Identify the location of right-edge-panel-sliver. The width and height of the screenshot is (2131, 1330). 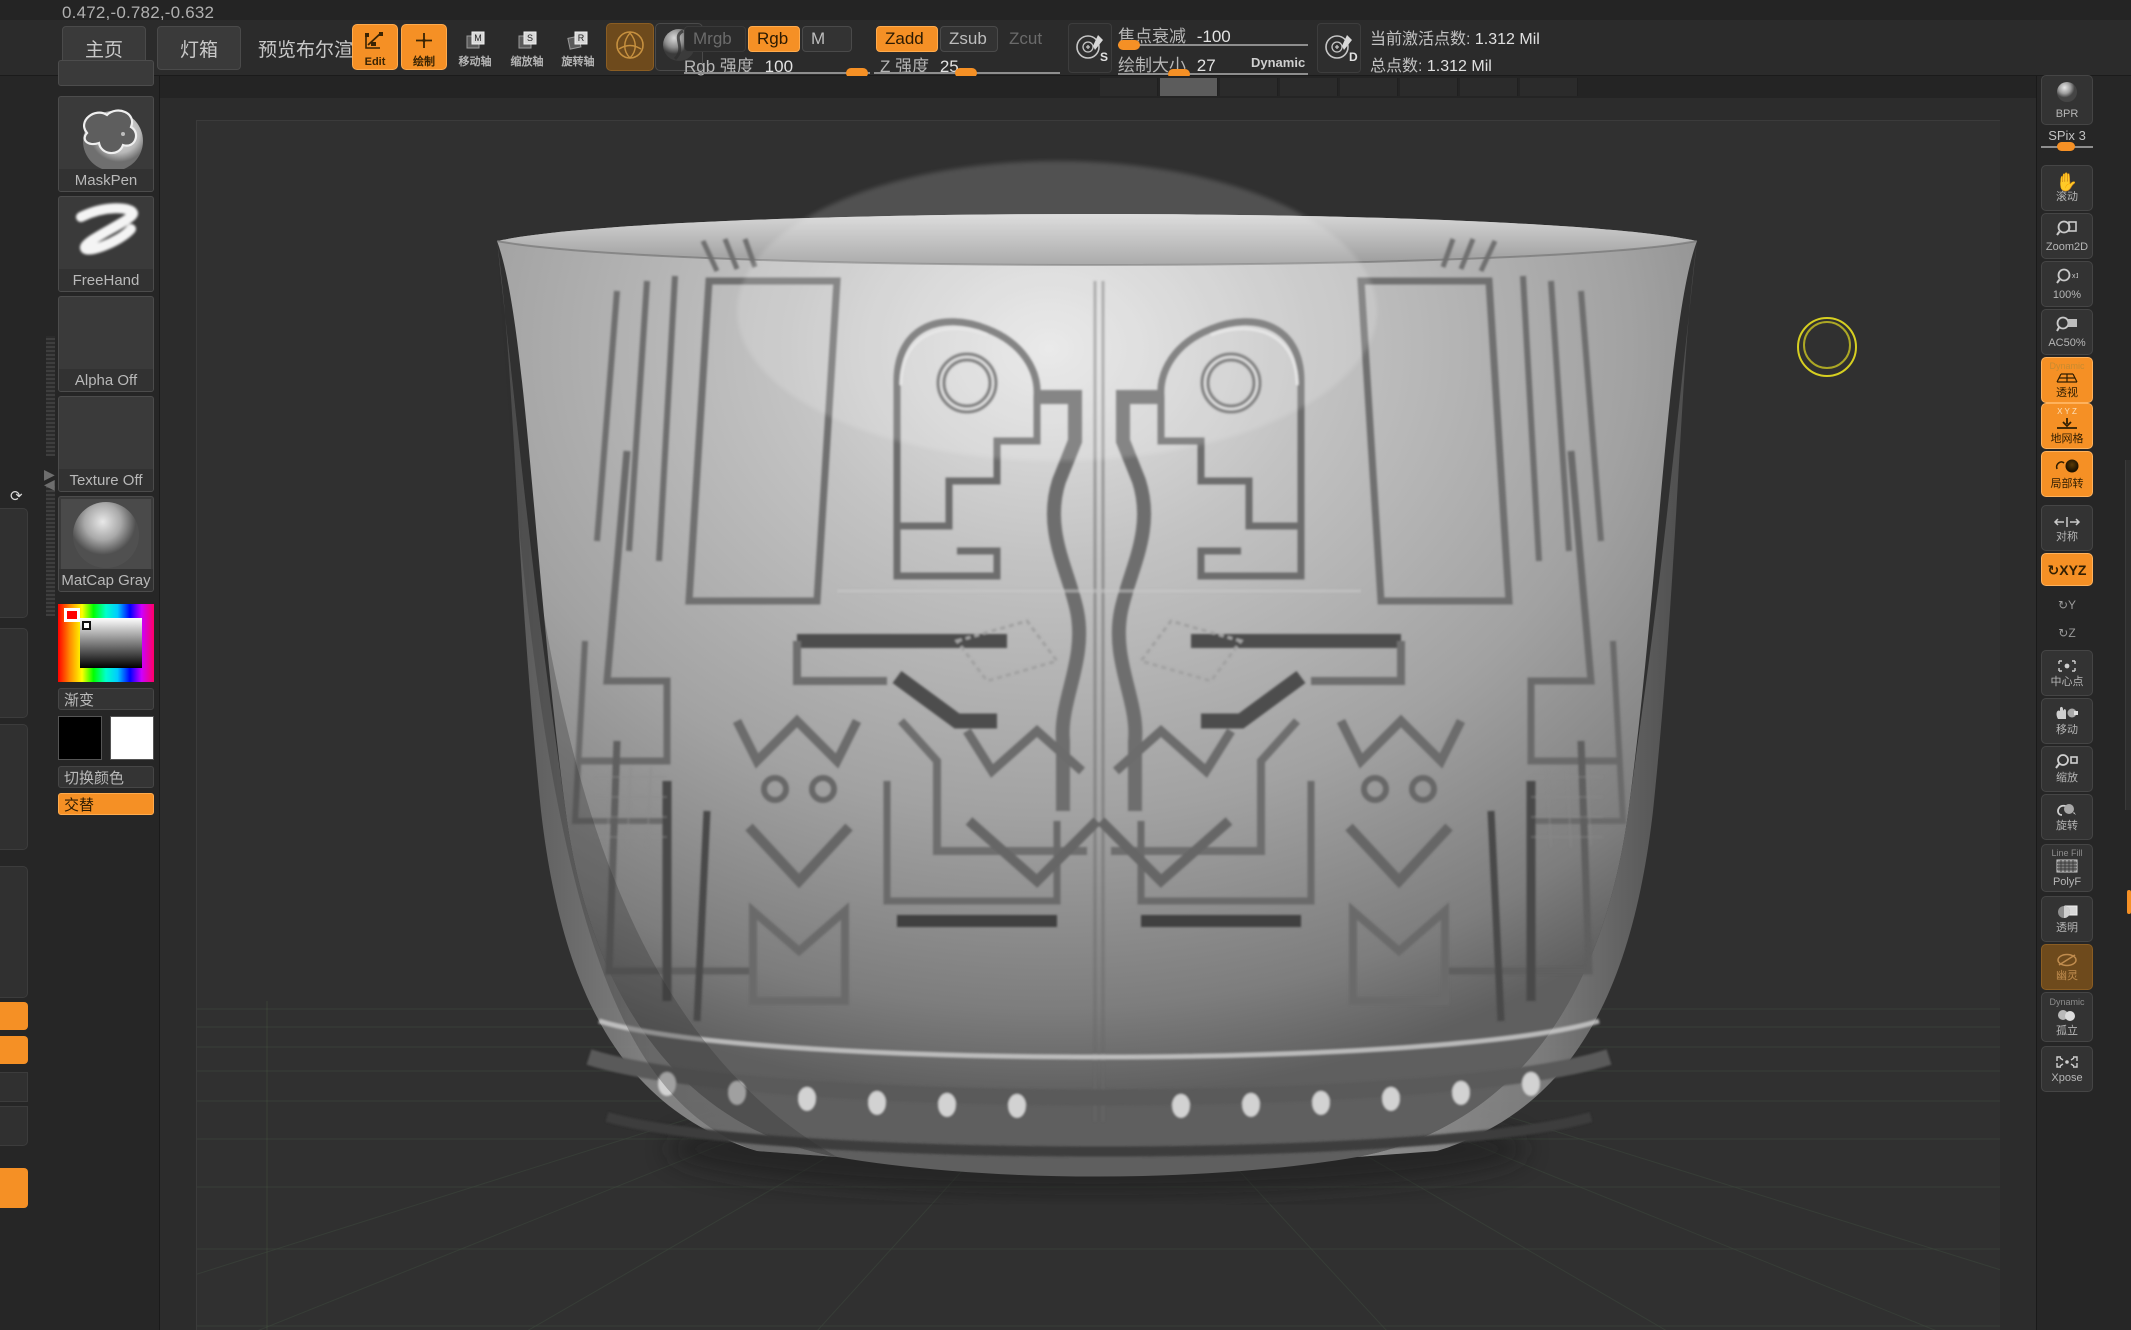
(2128, 635).